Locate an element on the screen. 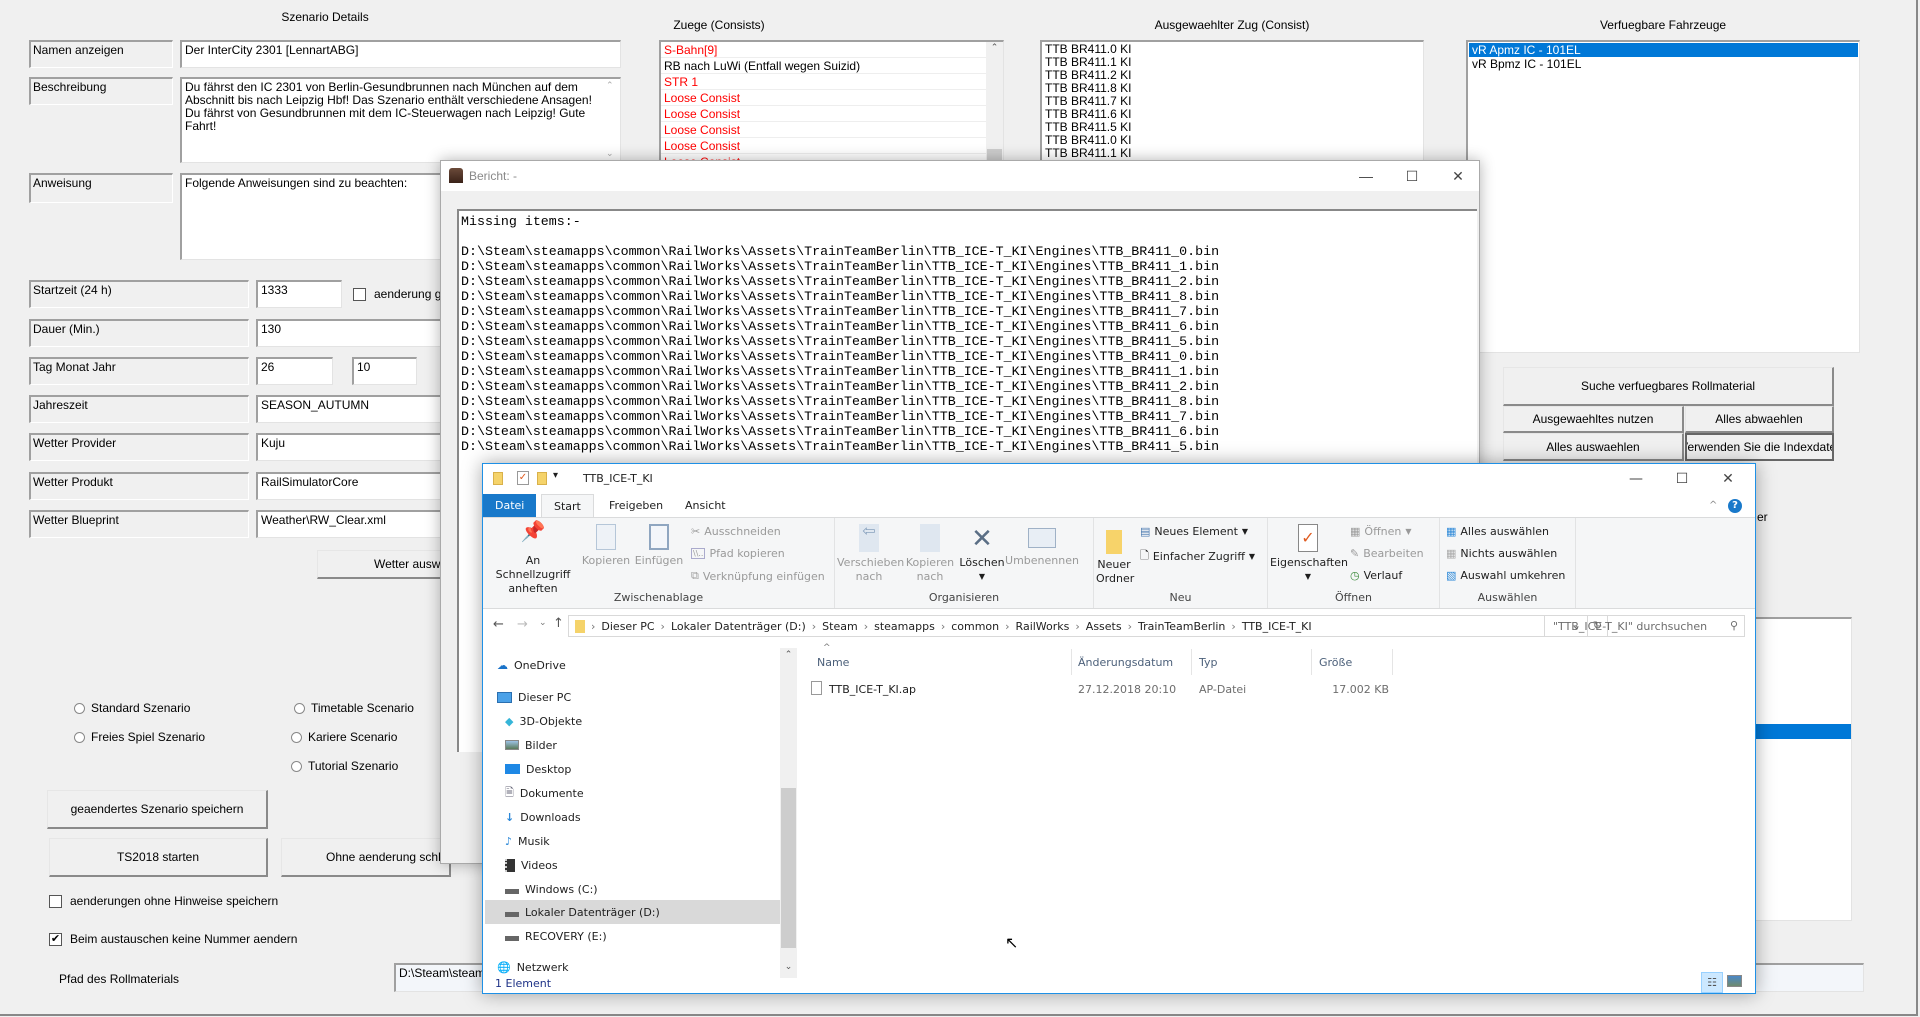 Image resolution: width=1920 pixels, height=1017 pixels. duration-input: 130 is located at coordinates (356, 333).